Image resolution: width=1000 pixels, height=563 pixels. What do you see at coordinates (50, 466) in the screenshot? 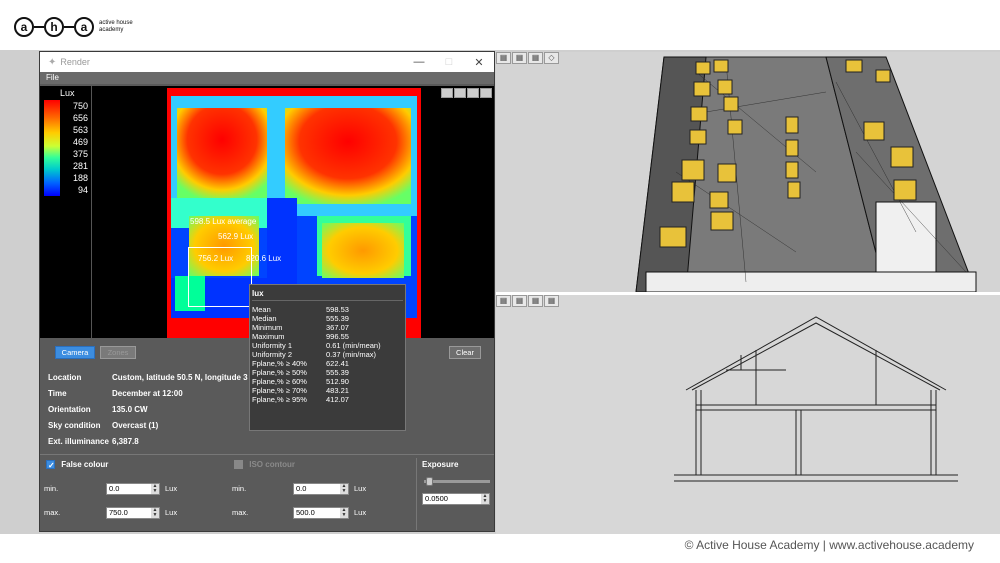
I see `false-colour-checkbox` at bounding box center [50, 466].